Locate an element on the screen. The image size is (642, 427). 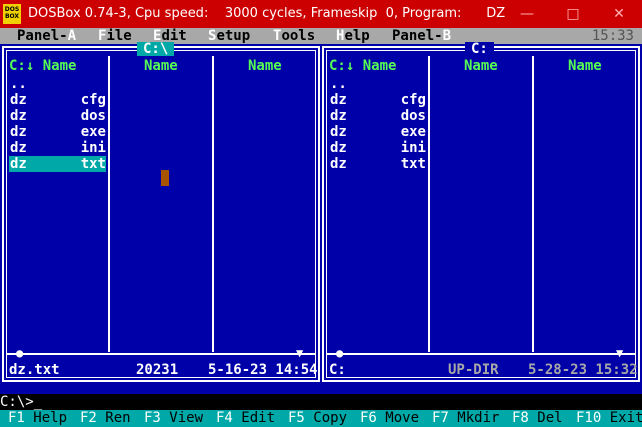
selected-file-size: 20231 is located at coordinates (157, 370).